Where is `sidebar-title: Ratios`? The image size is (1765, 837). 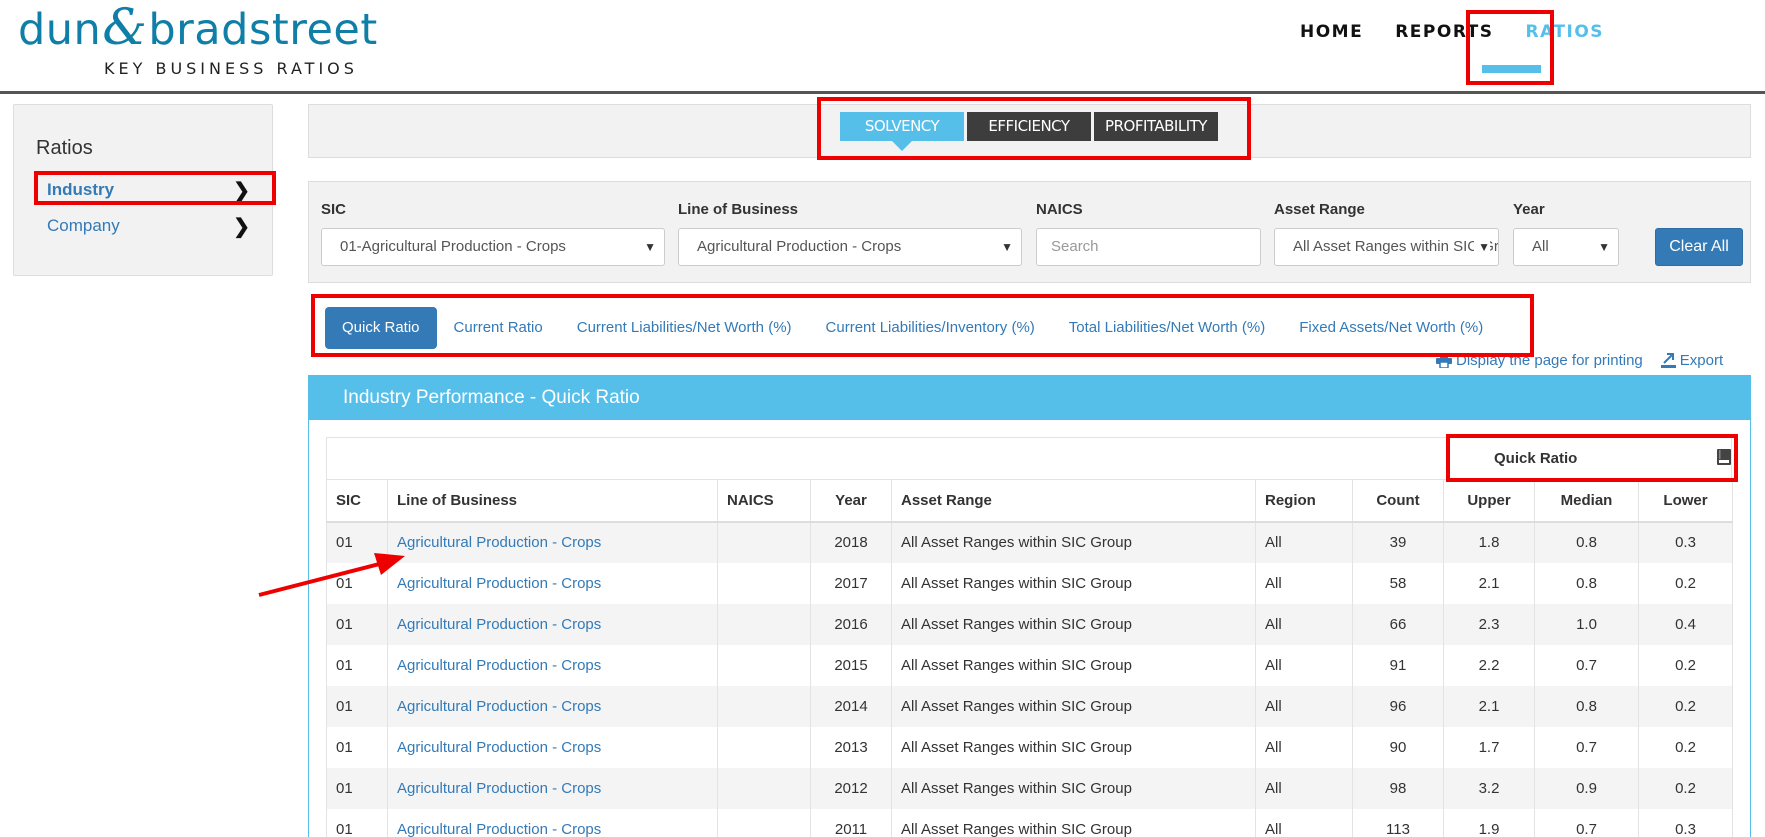 sidebar-title: Ratios is located at coordinates (64, 148).